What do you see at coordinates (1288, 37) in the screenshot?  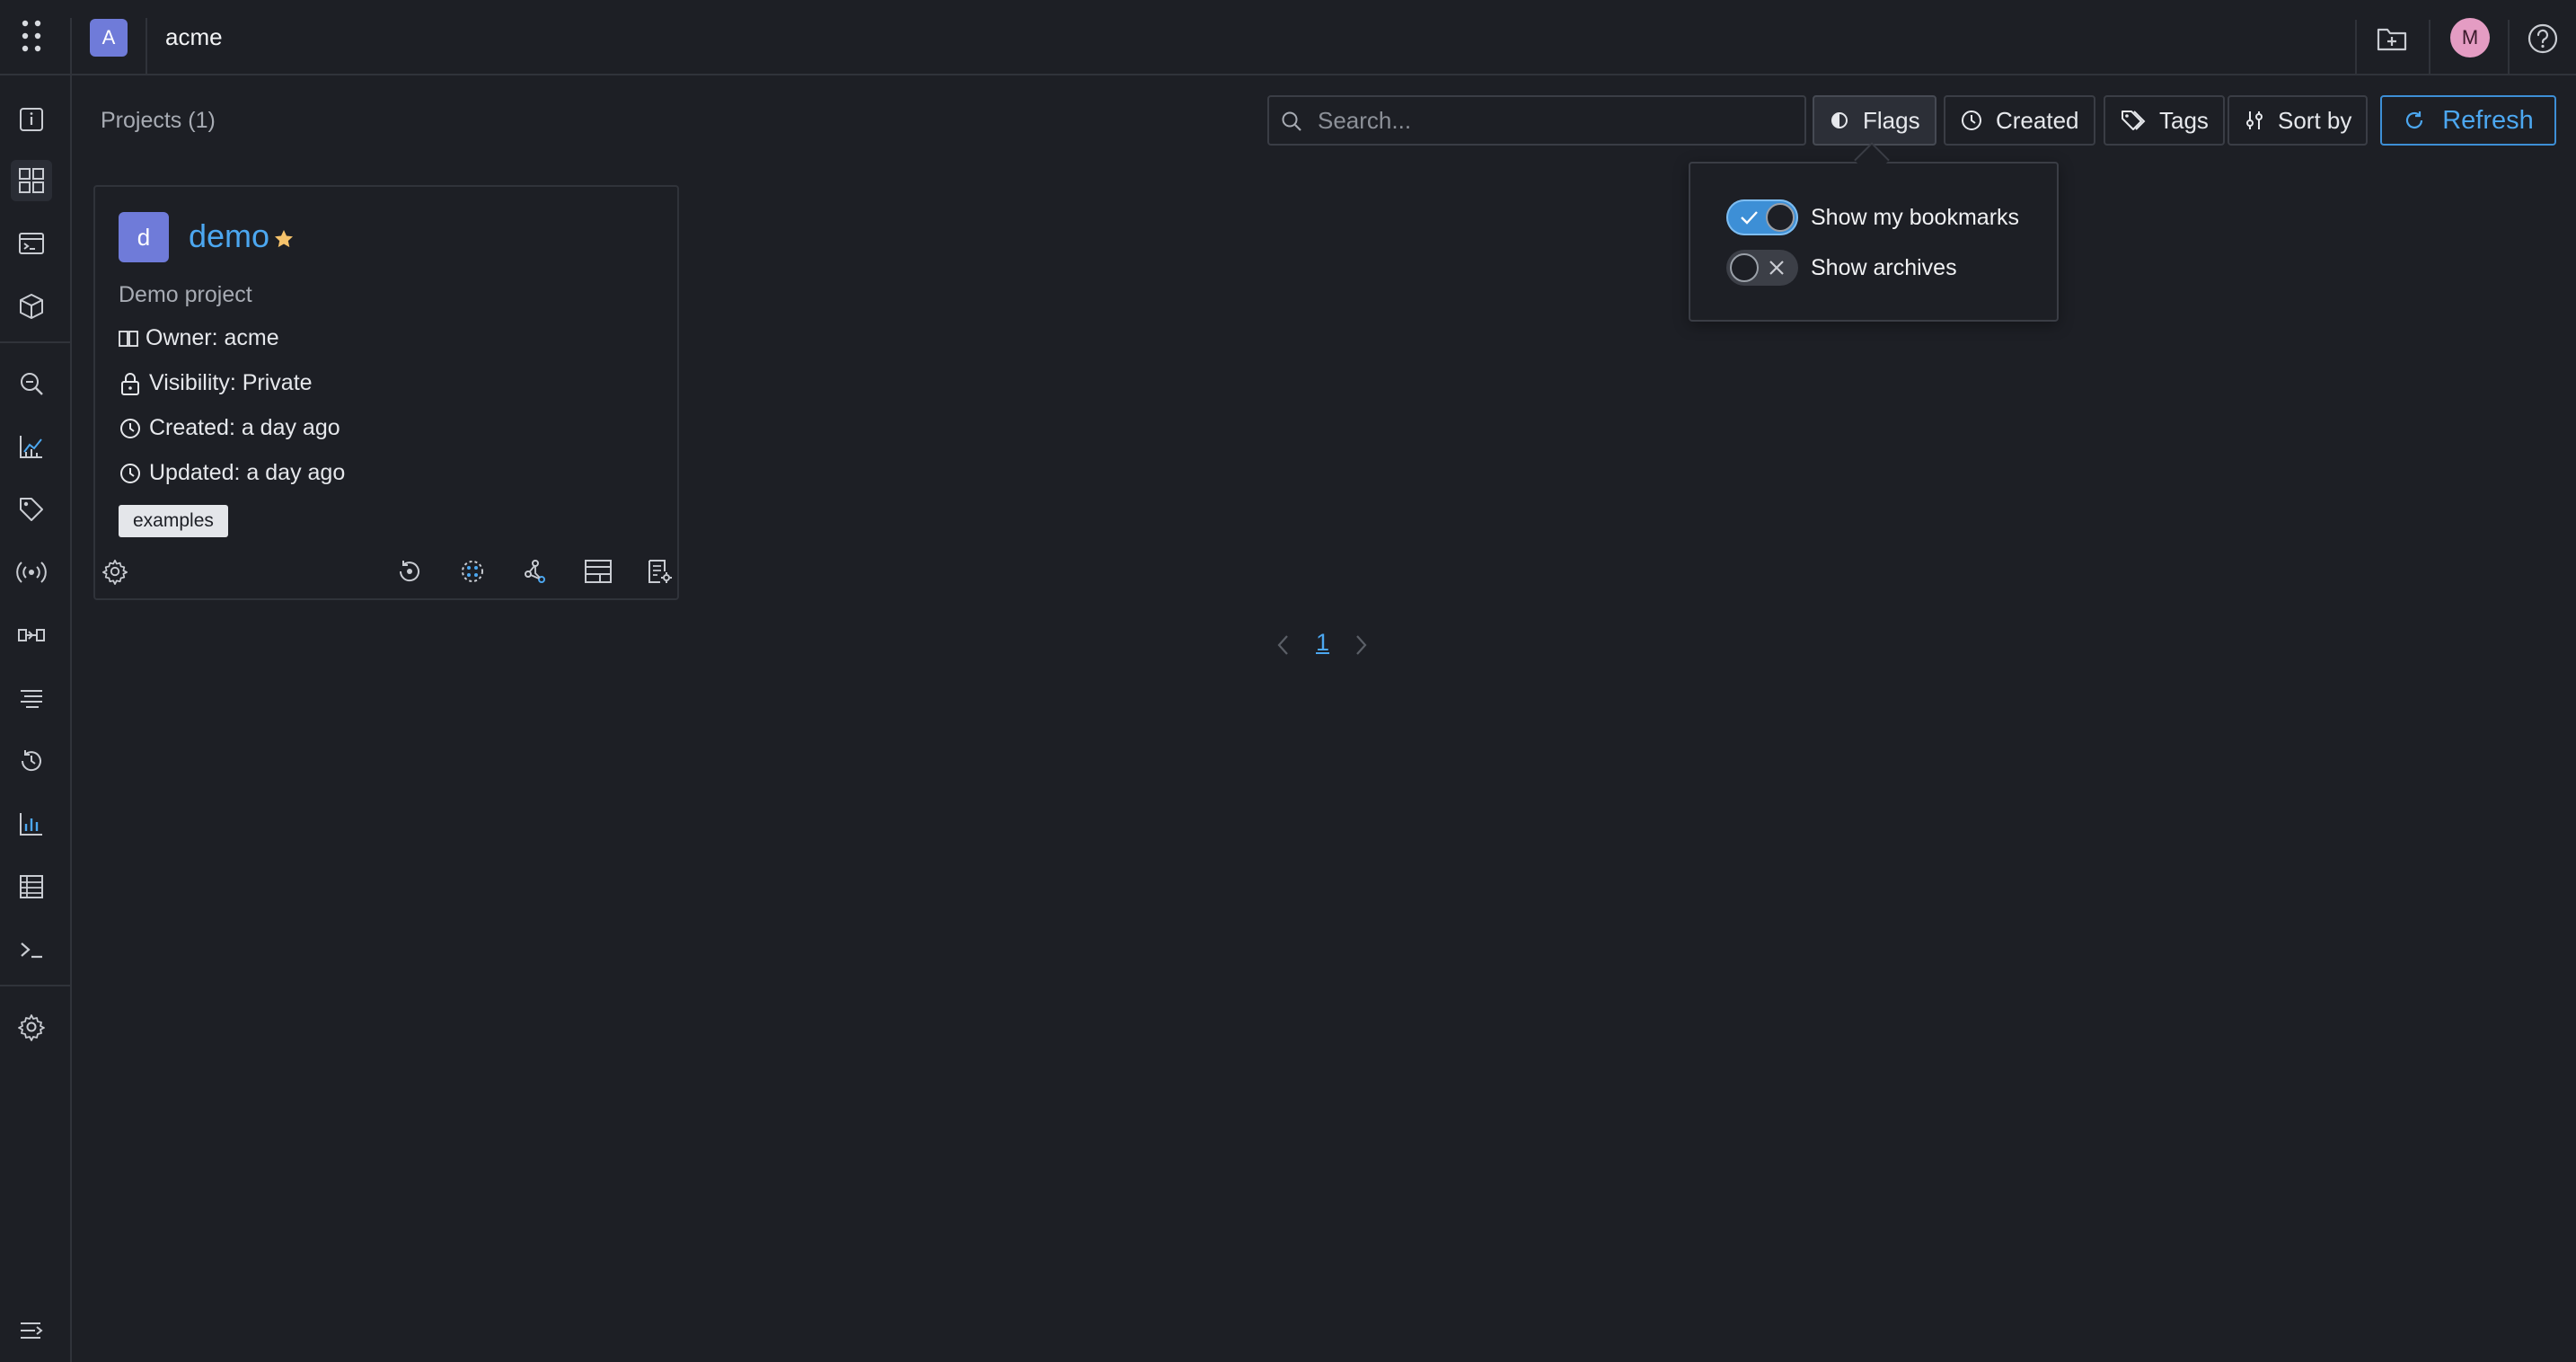 I see `top-bar: A acme M` at bounding box center [1288, 37].